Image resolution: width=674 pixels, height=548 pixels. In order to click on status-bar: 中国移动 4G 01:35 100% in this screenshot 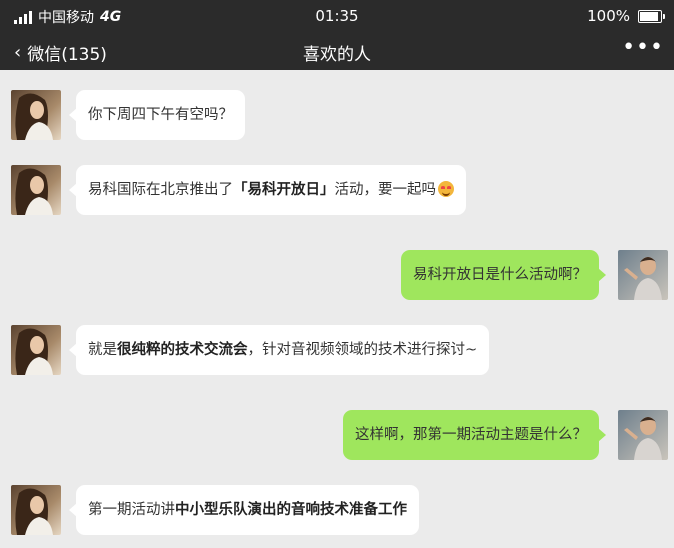, I will do `click(337, 16)`.